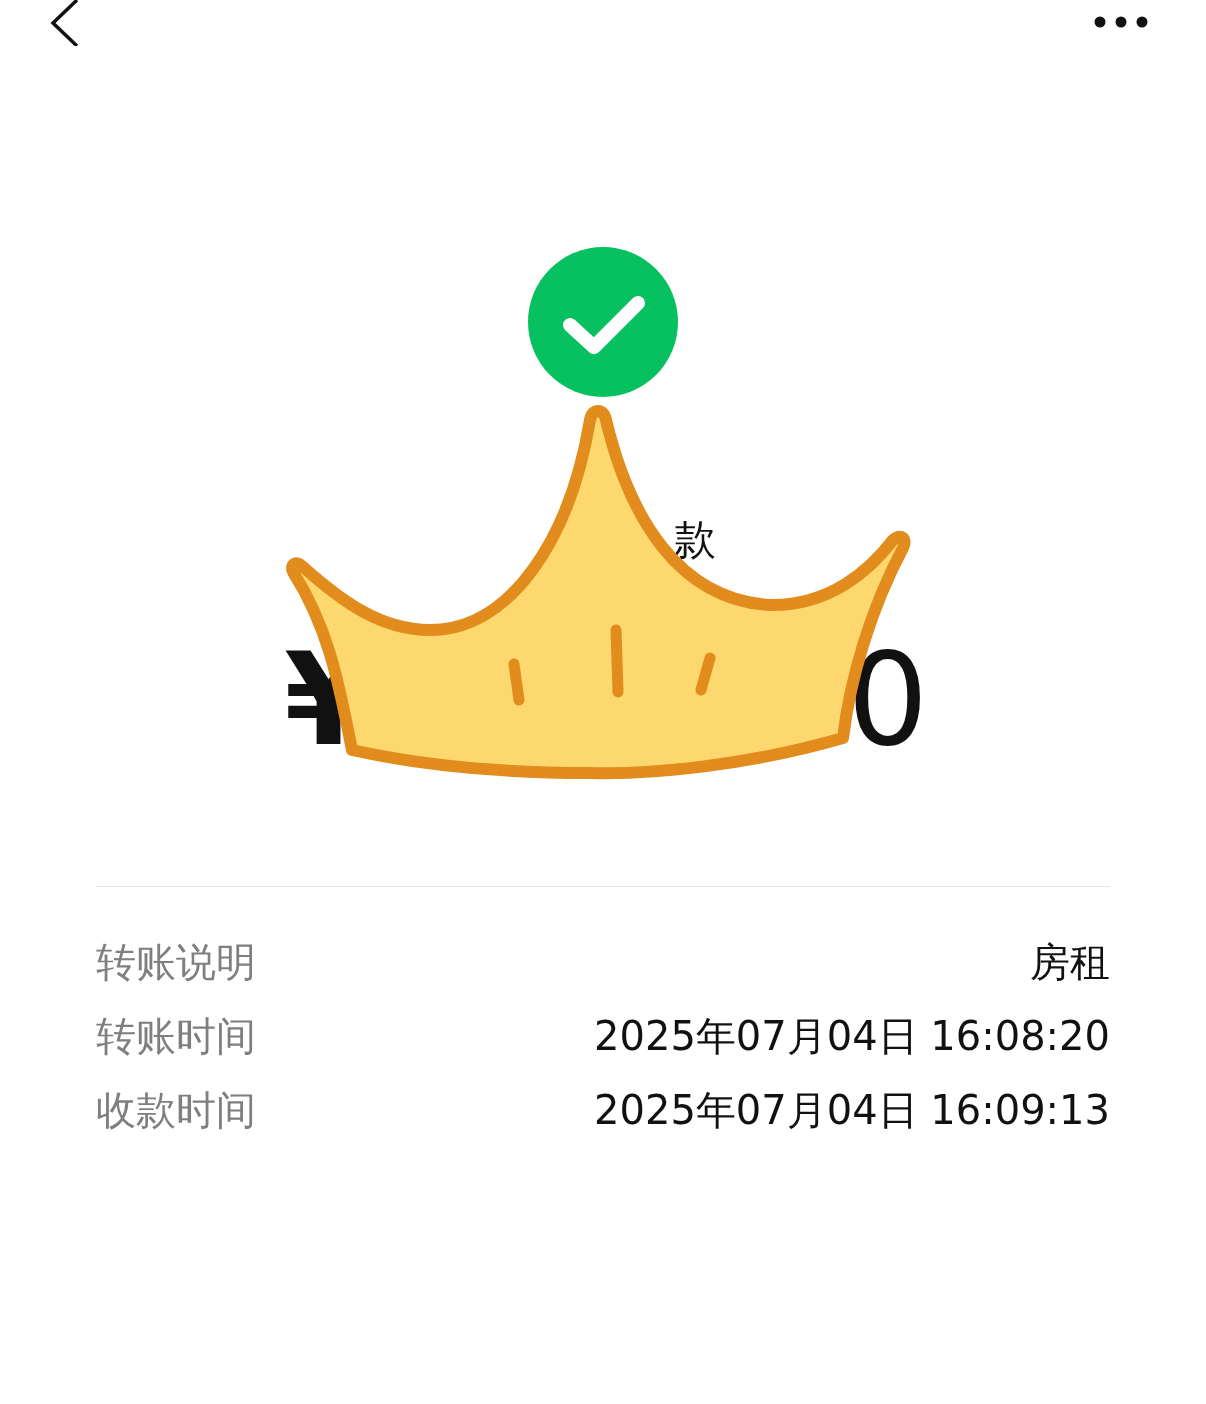 This screenshot has width=1206, height=1404. Describe the element at coordinates (888, 700) in the screenshot. I see `amount-digit: 0` at that location.